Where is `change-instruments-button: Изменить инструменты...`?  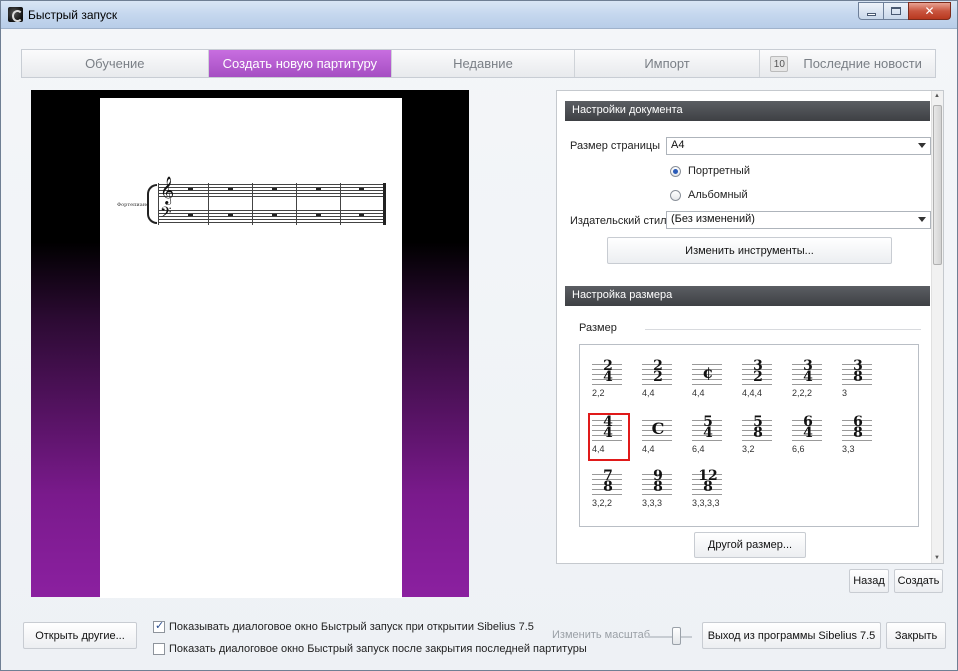
change-instruments-button: Изменить инструменты... is located at coordinates (749, 250).